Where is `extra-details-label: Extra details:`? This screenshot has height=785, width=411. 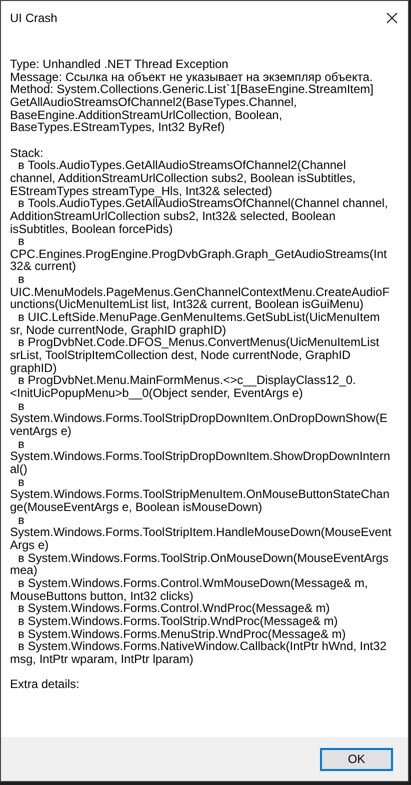
extra-details-label: Extra details: is located at coordinates (45, 684).